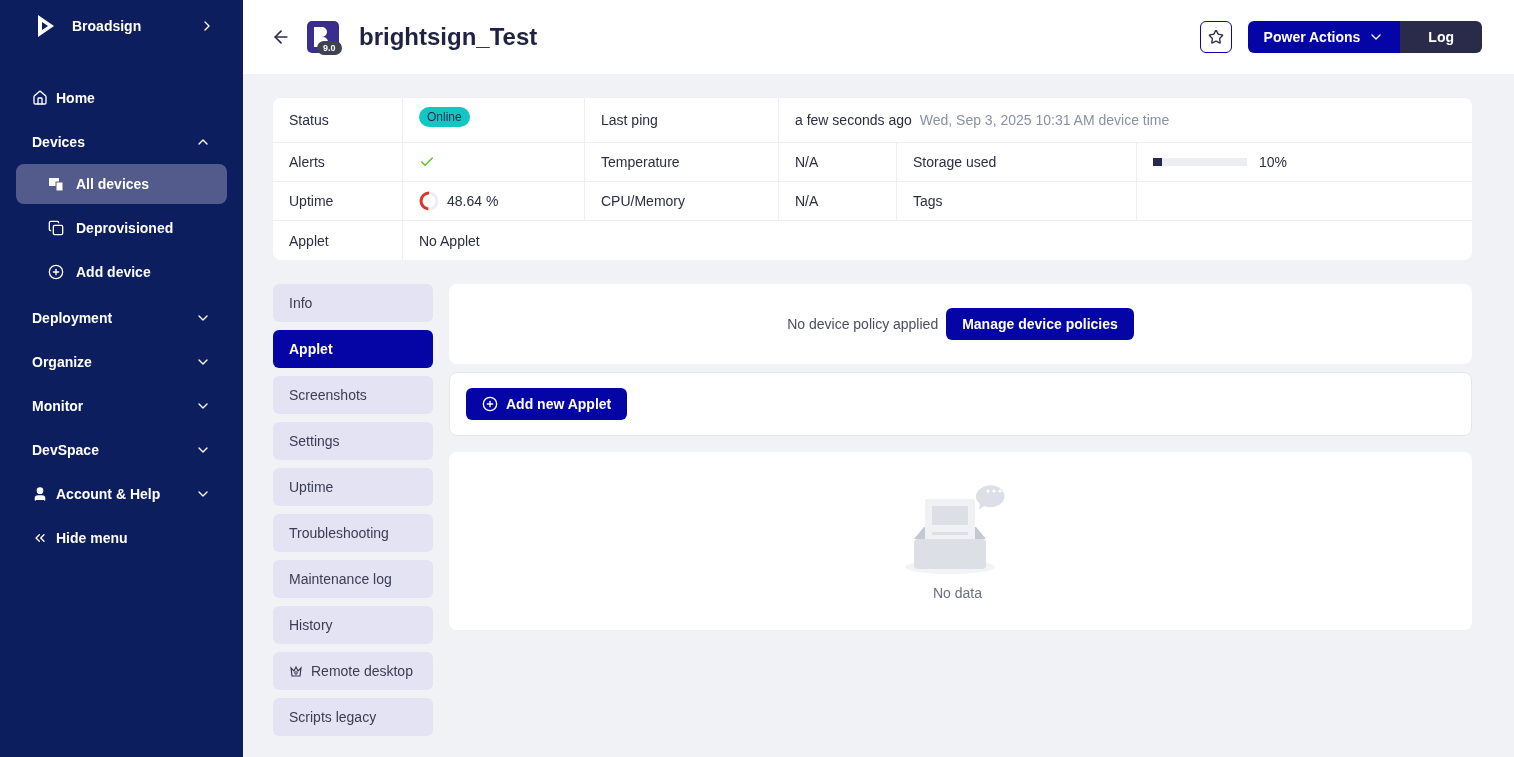 The height and width of the screenshot is (757, 1514). Describe the element at coordinates (547, 404) in the screenshot. I see `add-applet-button: Add new Applet` at that location.